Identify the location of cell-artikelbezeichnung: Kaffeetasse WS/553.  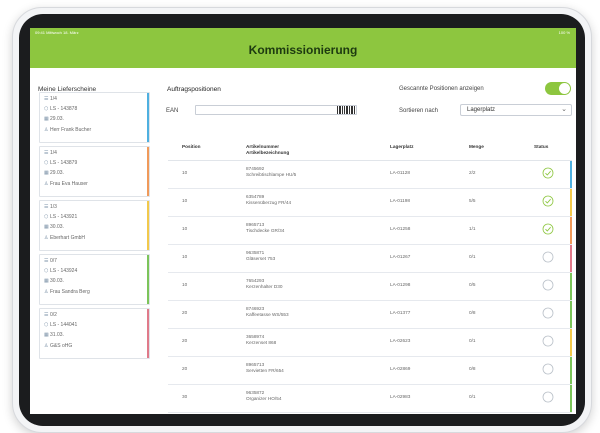
(267, 314).